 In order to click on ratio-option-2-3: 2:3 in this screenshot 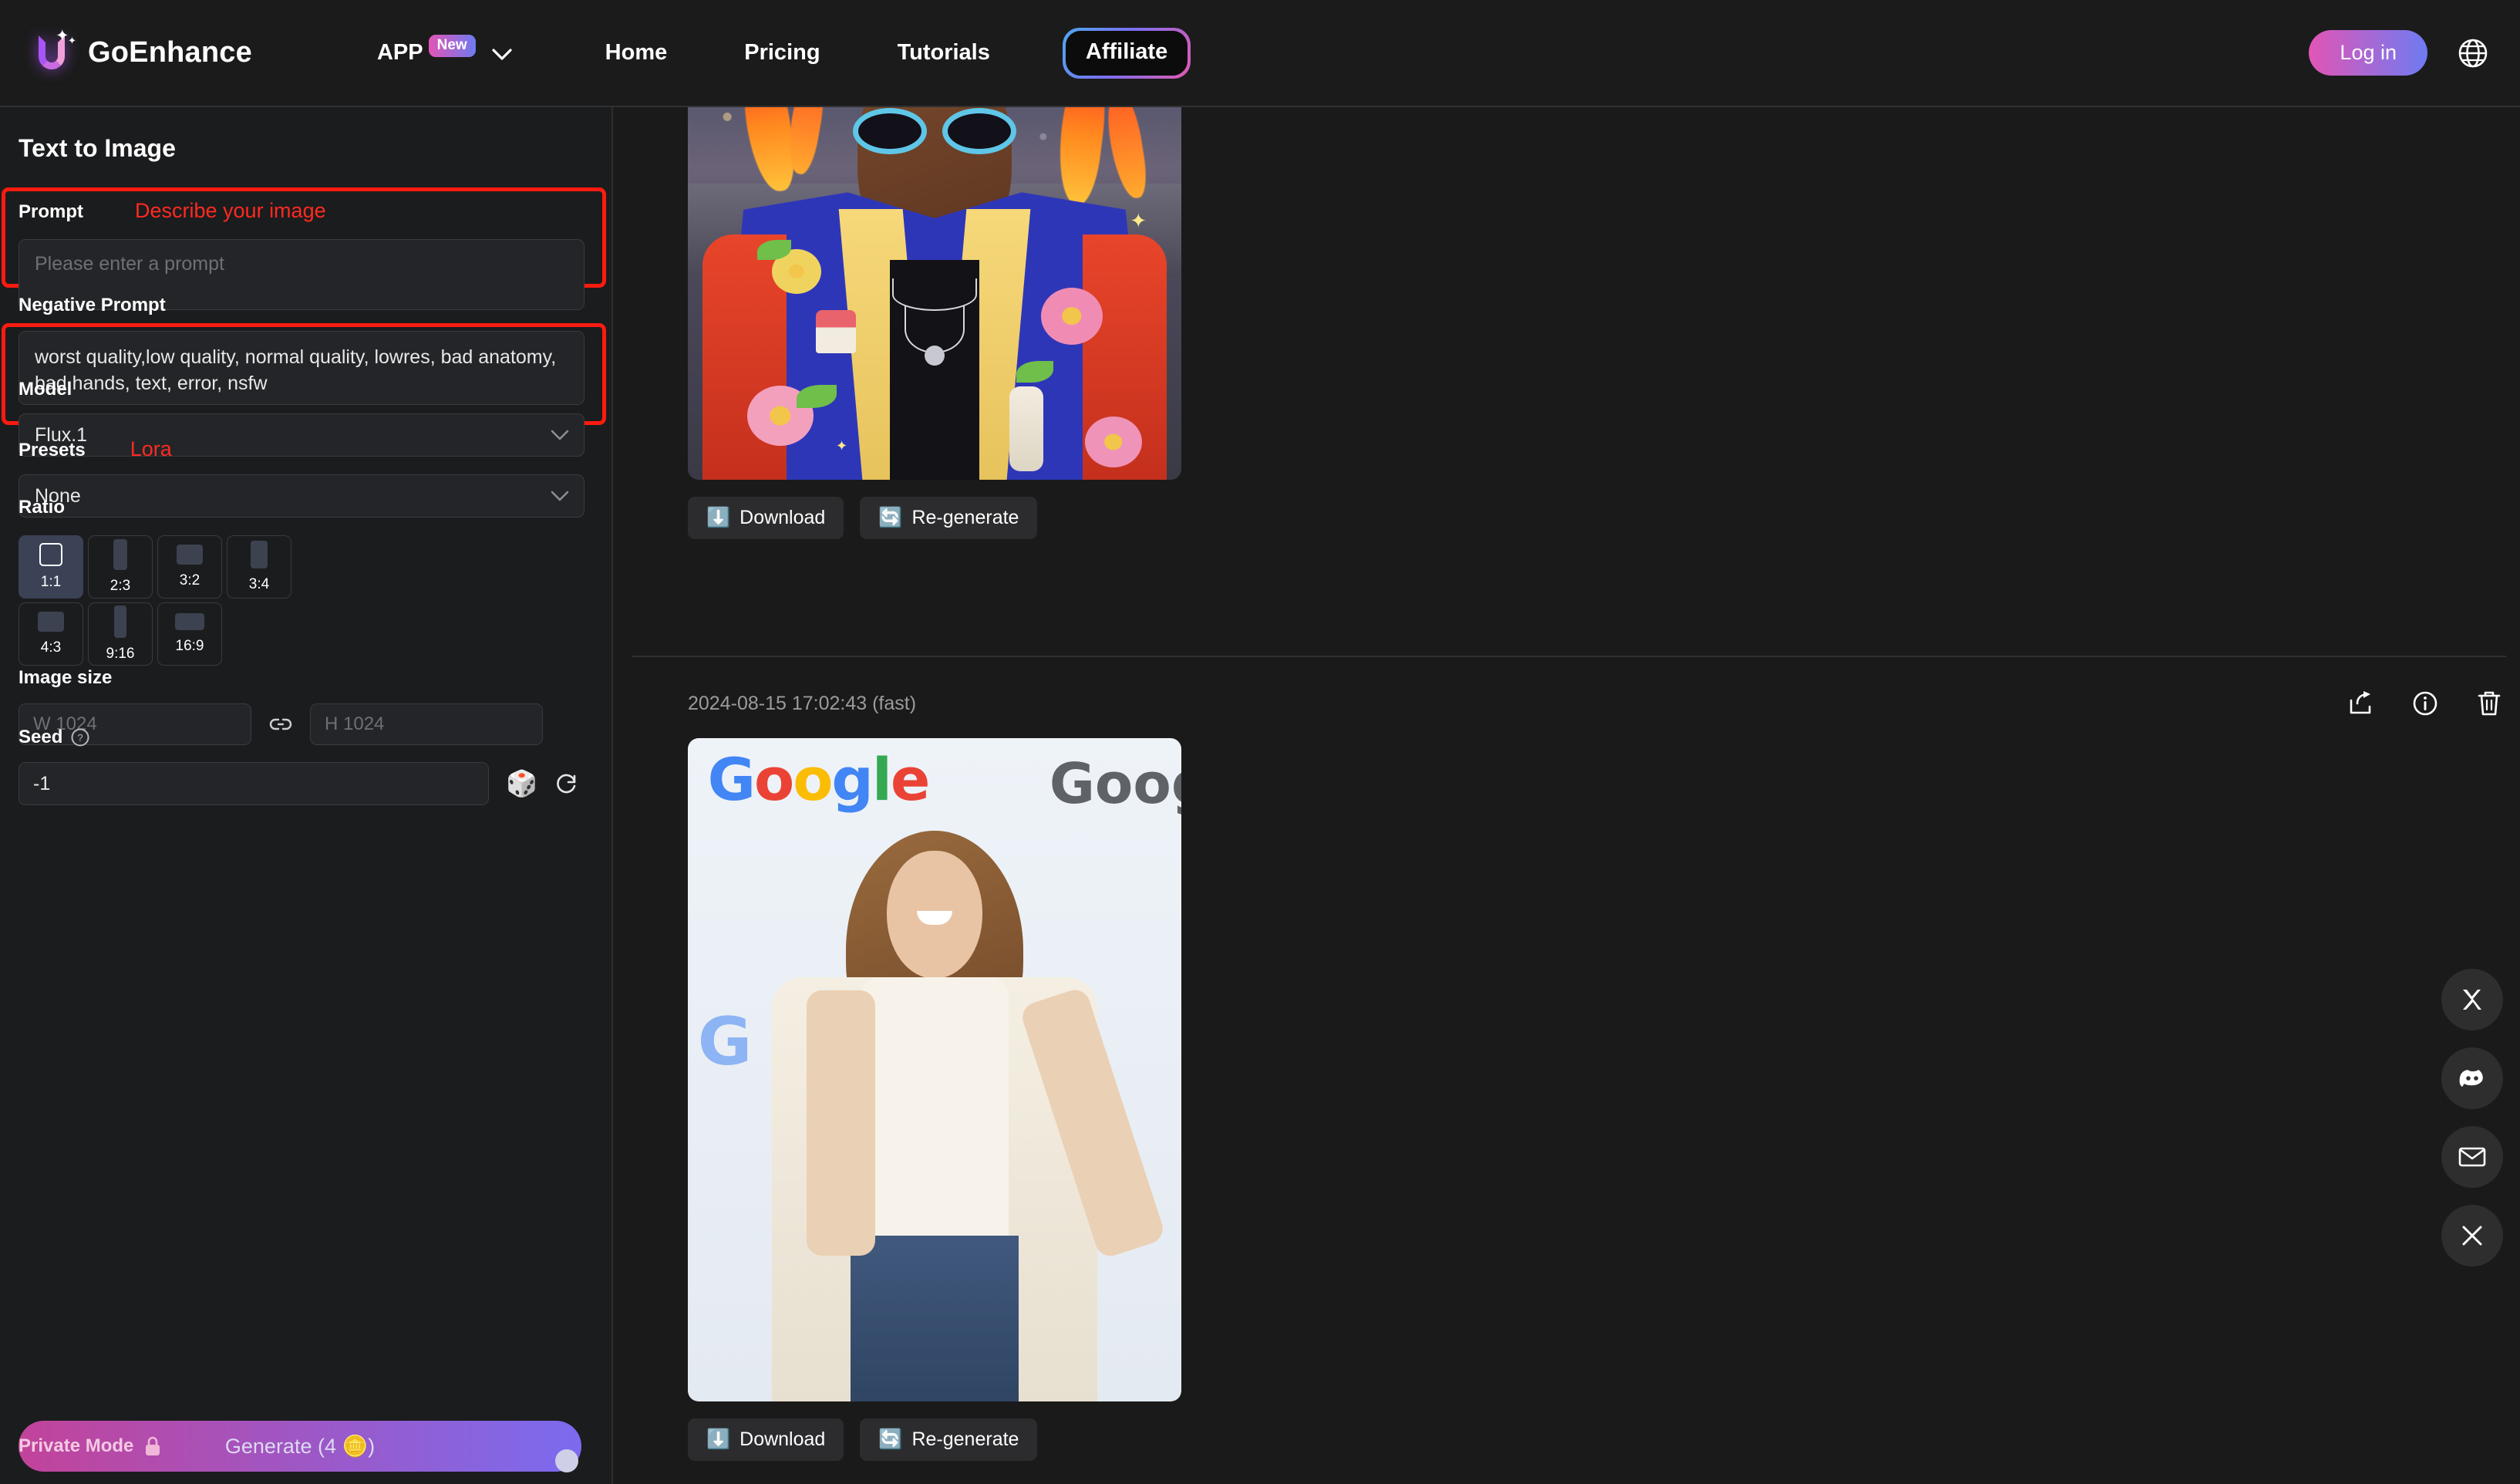, I will do `click(120, 567)`.